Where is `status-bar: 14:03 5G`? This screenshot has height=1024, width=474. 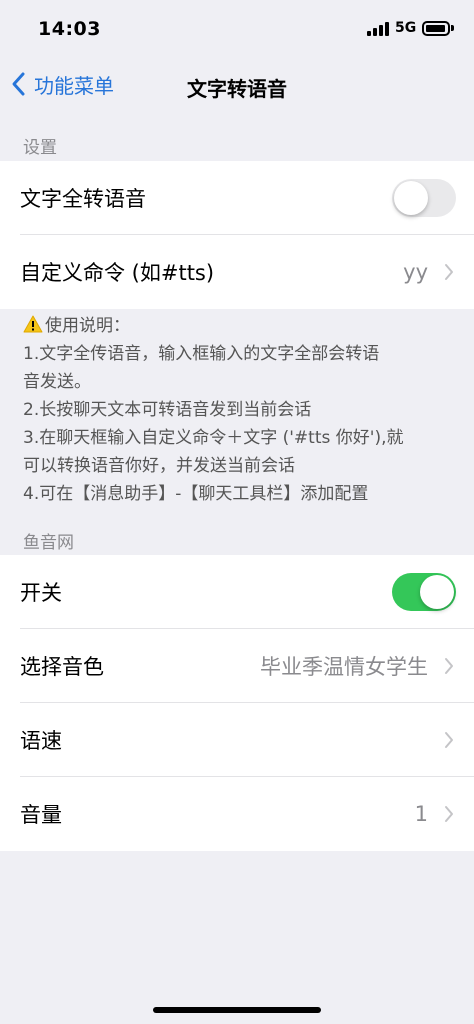
status-bar: 14:03 5G is located at coordinates (237, 28).